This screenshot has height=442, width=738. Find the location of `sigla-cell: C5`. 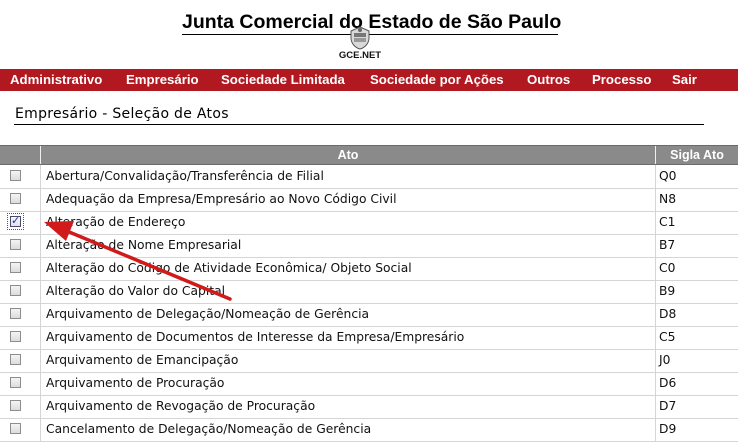

sigla-cell: C5 is located at coordinates (667, 337).